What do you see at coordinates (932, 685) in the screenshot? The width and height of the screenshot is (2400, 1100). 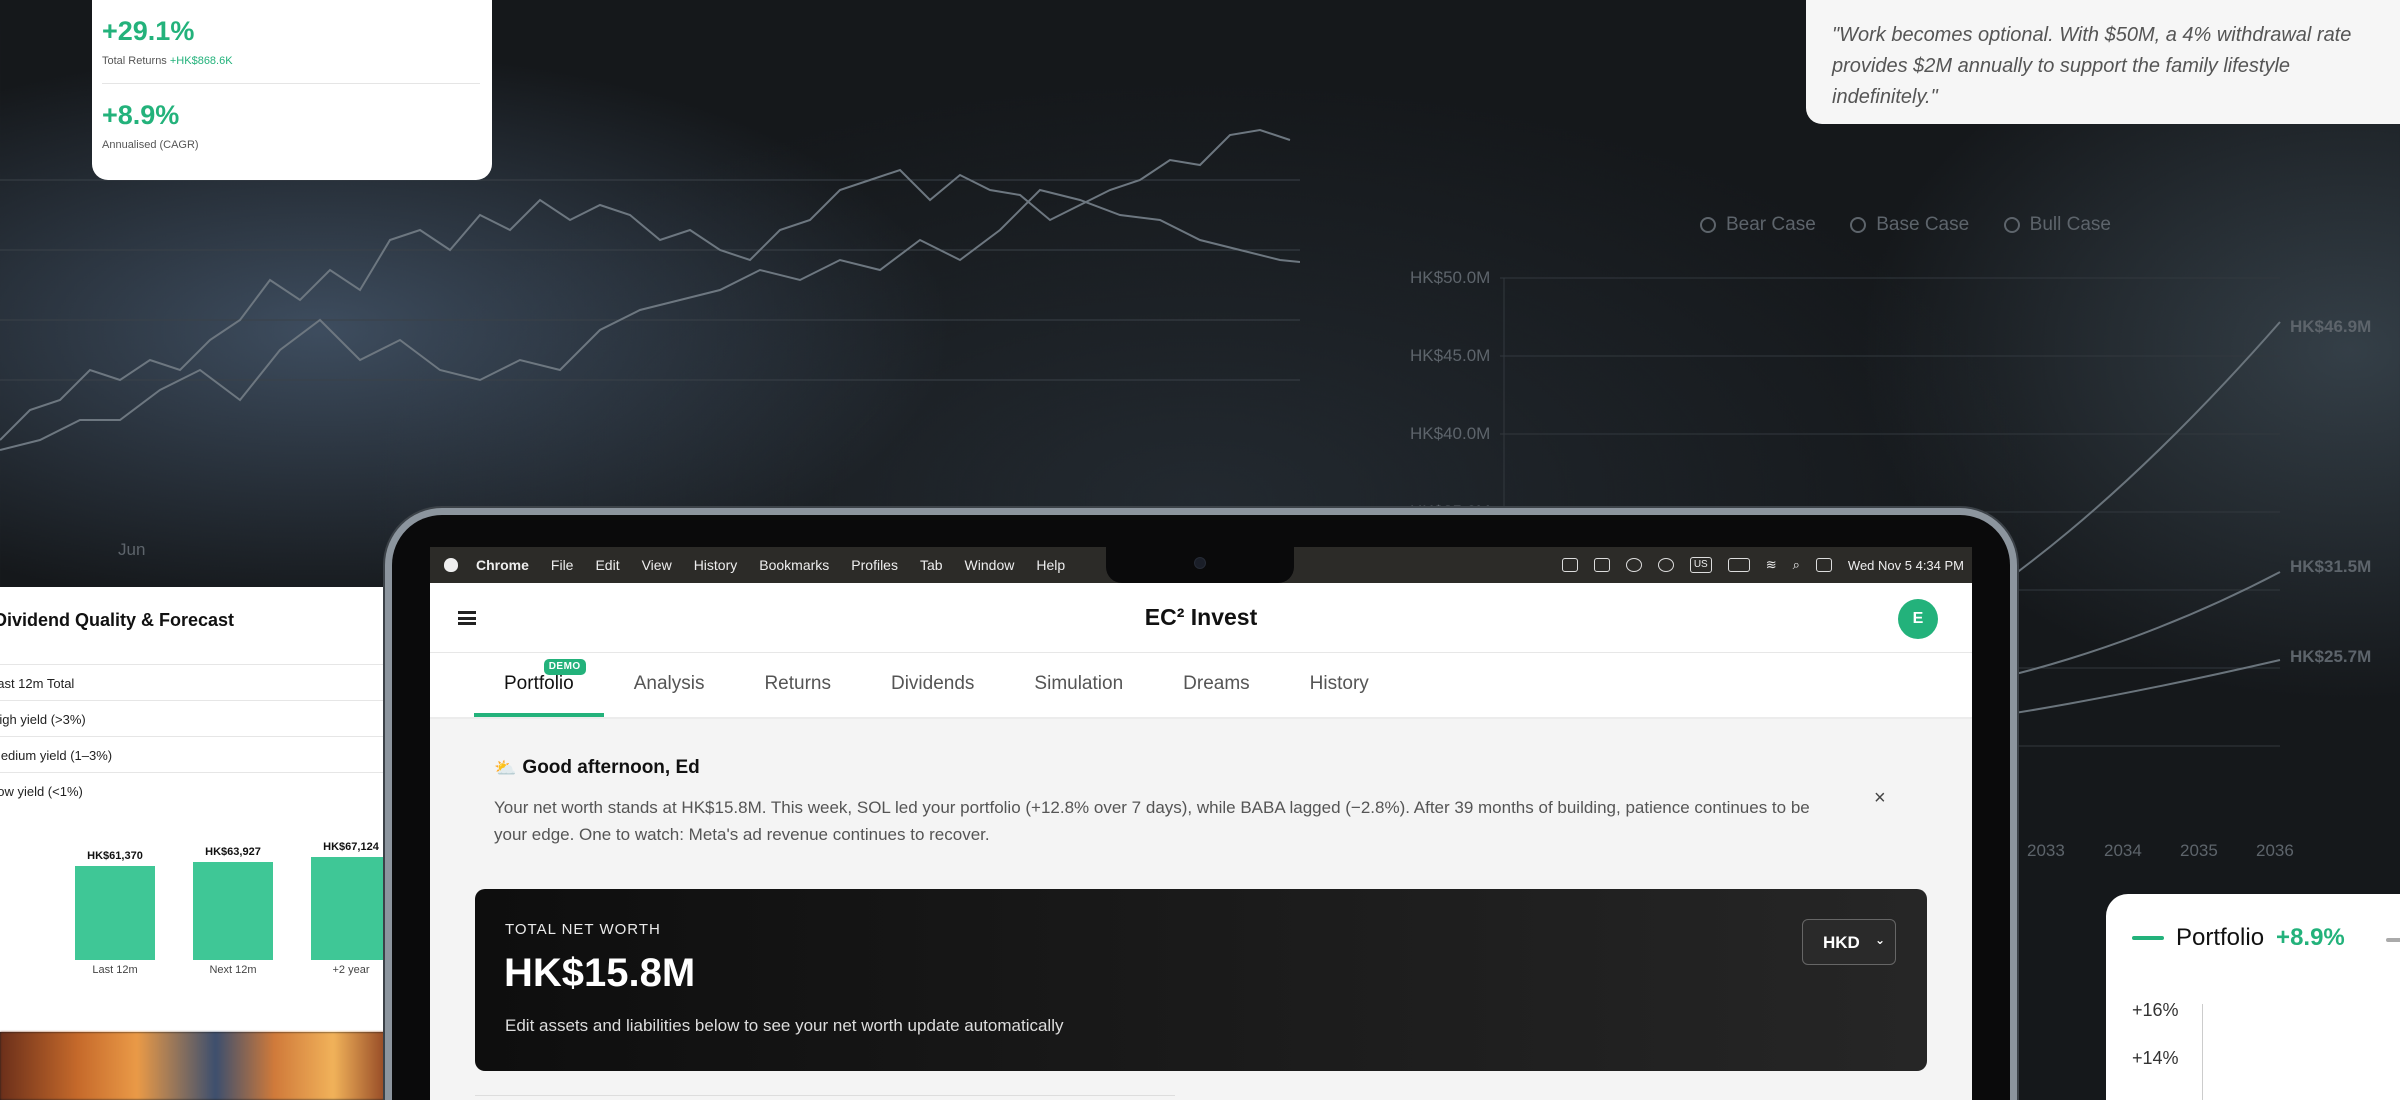 I see `tab-dividends: Dividends` at bounding box center [932, 685].